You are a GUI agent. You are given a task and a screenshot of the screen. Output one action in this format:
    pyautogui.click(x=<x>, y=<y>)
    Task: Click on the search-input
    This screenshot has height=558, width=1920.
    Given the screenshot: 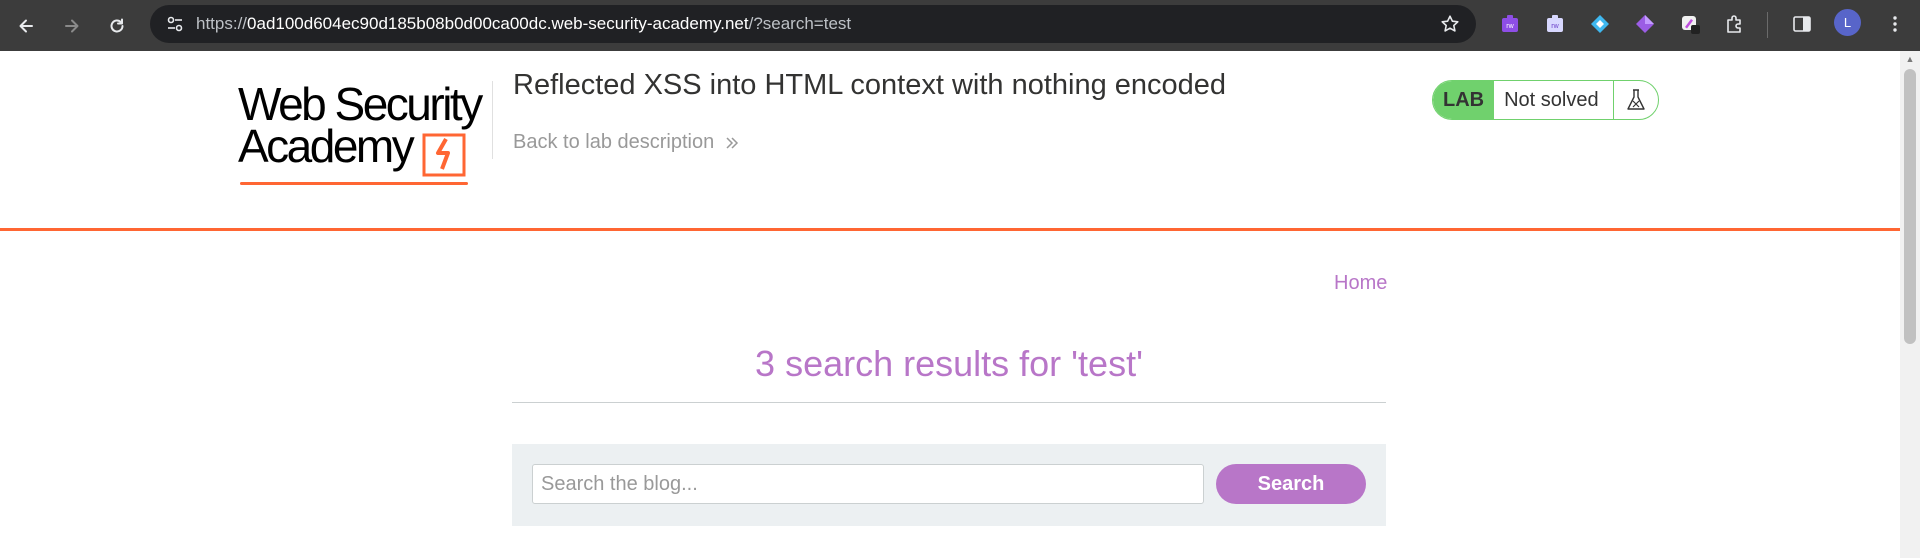 What is the action you would take?
    pyautogui.click(x=868, y=484)
    